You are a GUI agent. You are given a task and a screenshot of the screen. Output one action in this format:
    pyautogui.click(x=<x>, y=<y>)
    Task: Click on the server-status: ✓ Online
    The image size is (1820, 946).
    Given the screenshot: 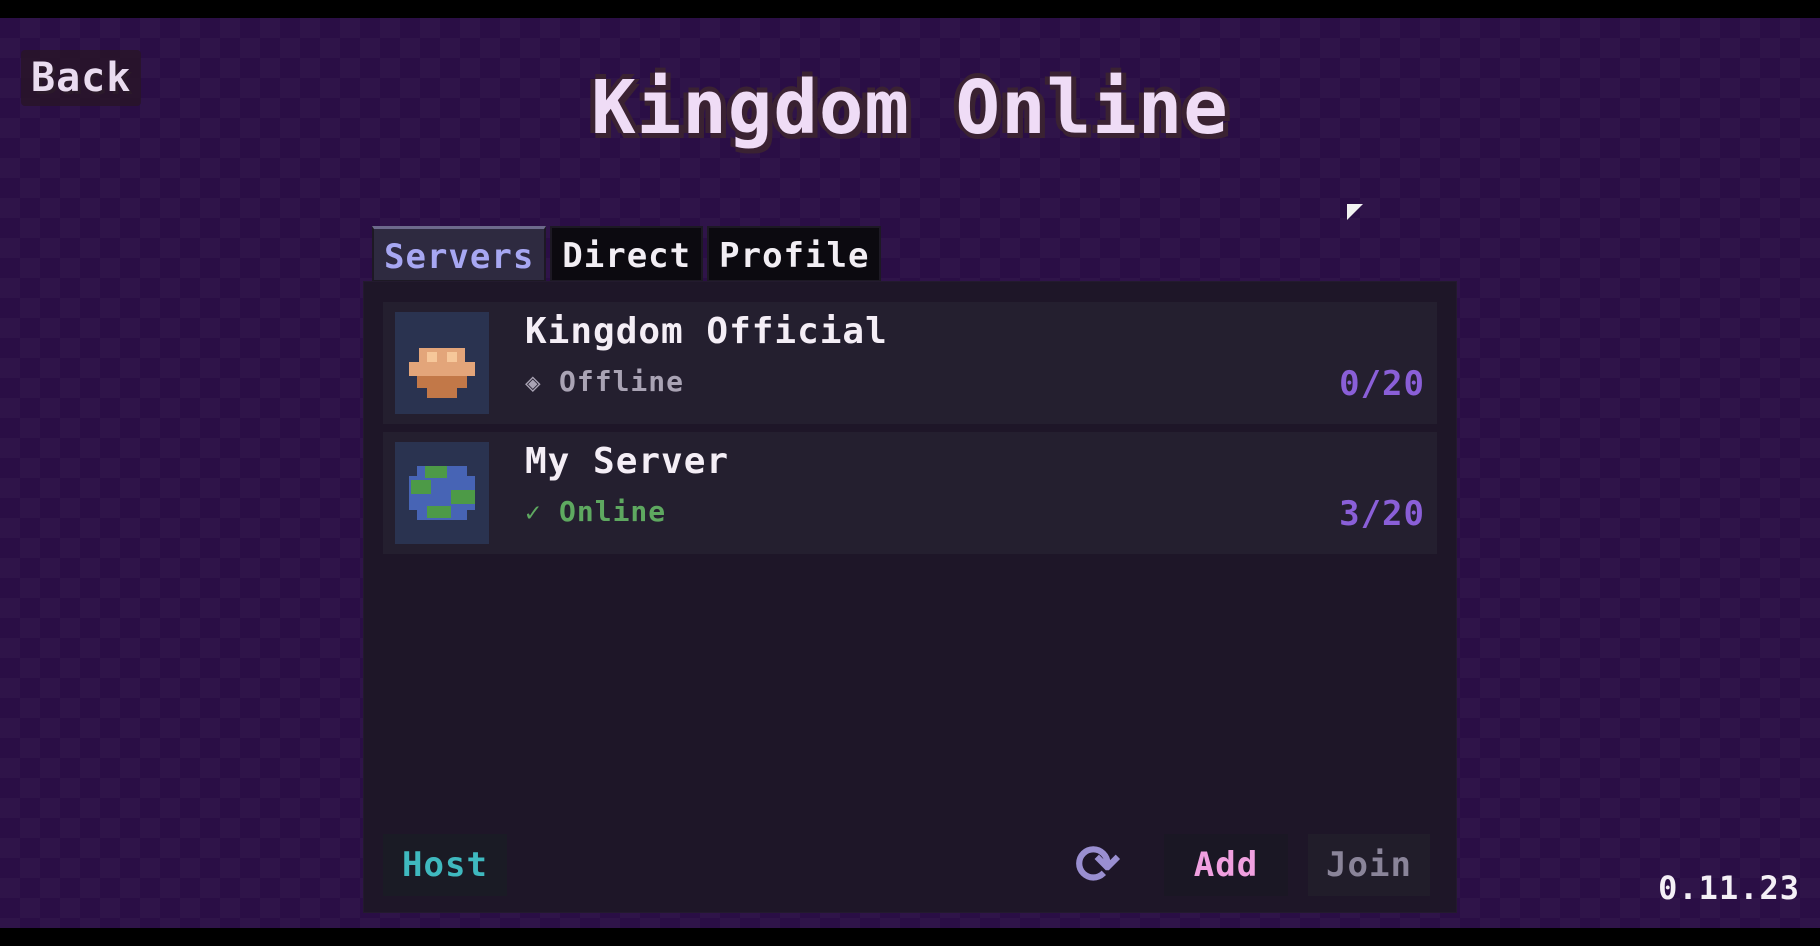 What is the action you would take?
    pyautogui.click(x=595, y=512)
    